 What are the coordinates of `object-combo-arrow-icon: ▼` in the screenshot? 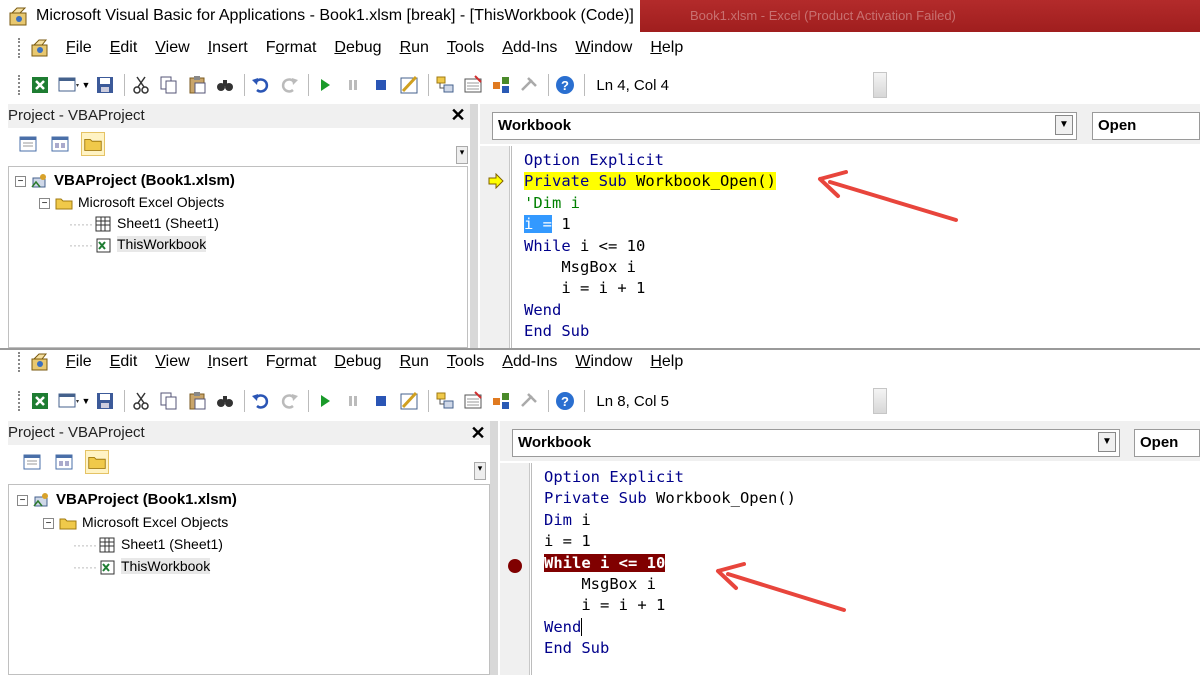 It's located at (1107, 442).